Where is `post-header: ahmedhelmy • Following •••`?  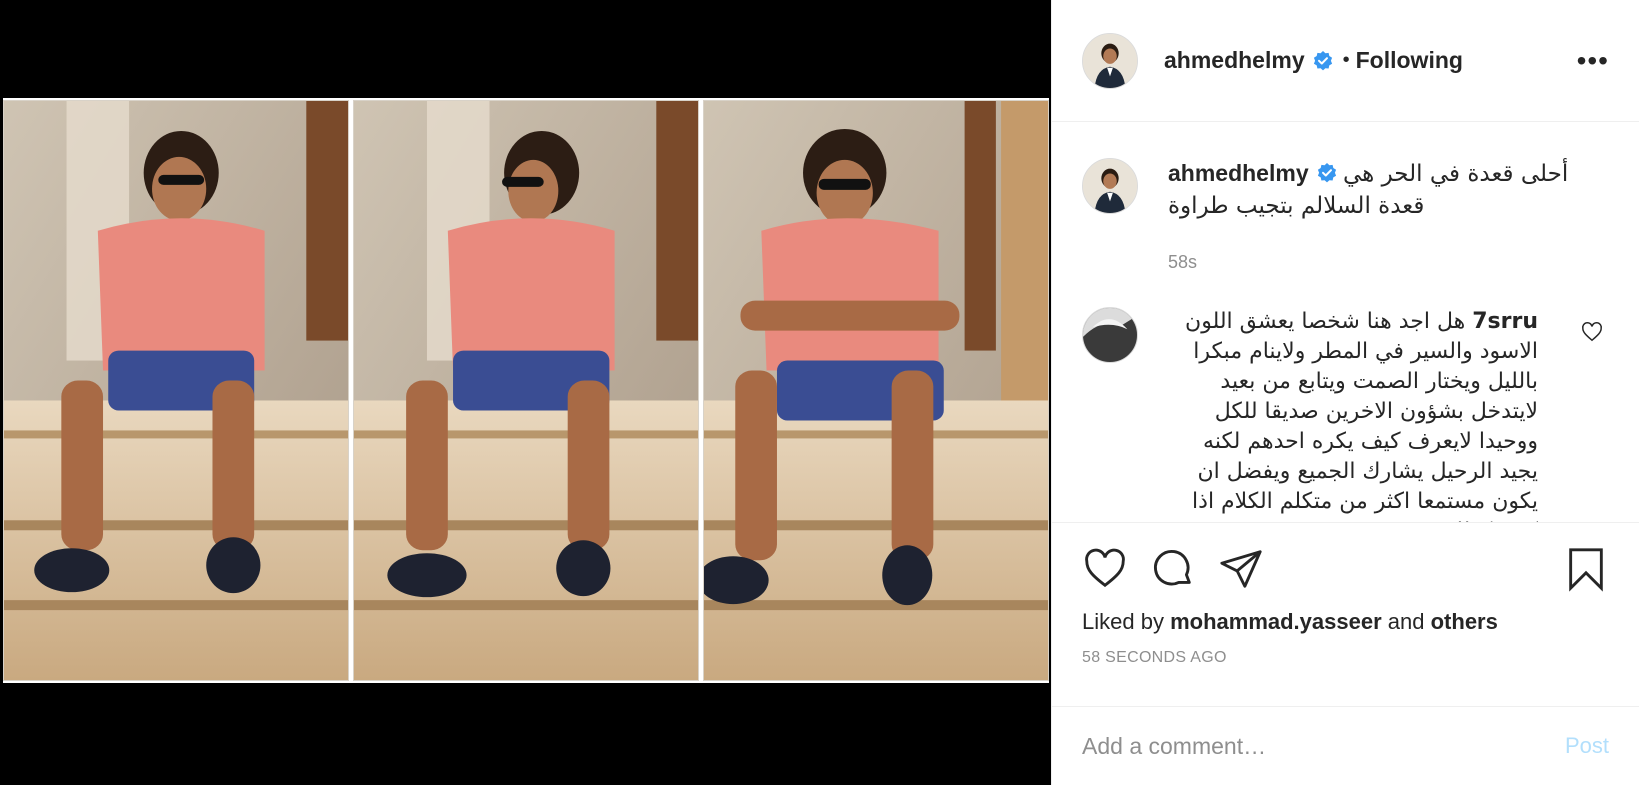 post-header: ahmedhelmy • Following ••• is located at coordinates (1345, 61).